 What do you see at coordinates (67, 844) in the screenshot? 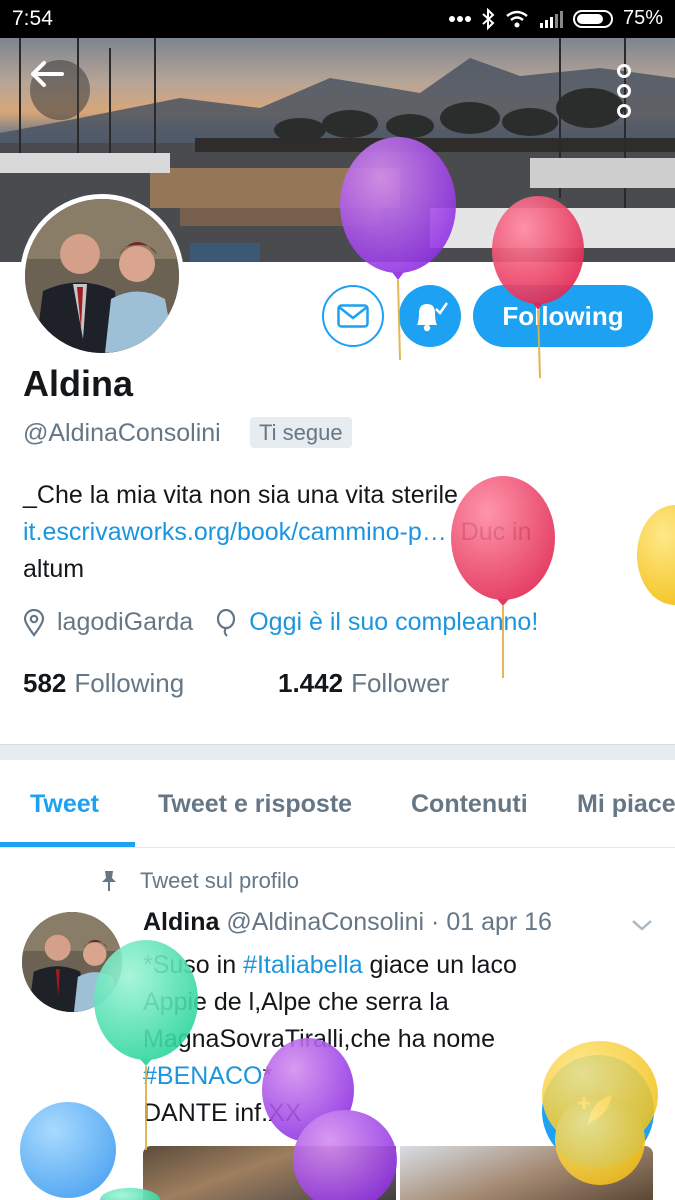
I see `active-tab-indicator` at bounding box center [67, 844].